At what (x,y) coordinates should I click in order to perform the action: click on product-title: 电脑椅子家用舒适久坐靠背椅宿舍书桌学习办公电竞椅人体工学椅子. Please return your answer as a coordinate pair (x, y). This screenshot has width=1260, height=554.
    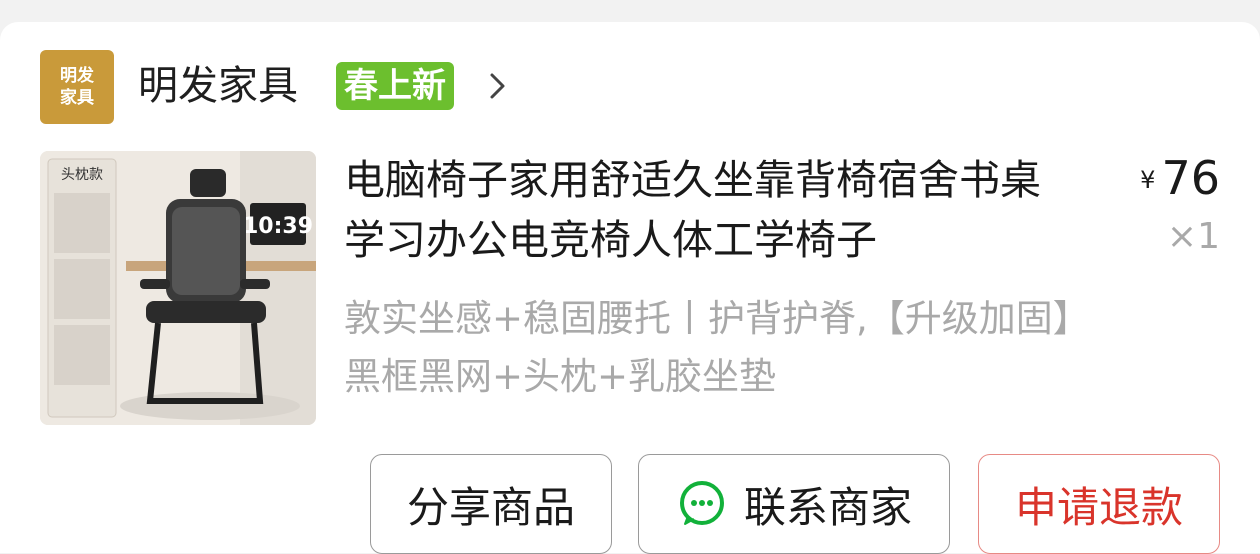
    Looking at the image, I should click on (709, 210).